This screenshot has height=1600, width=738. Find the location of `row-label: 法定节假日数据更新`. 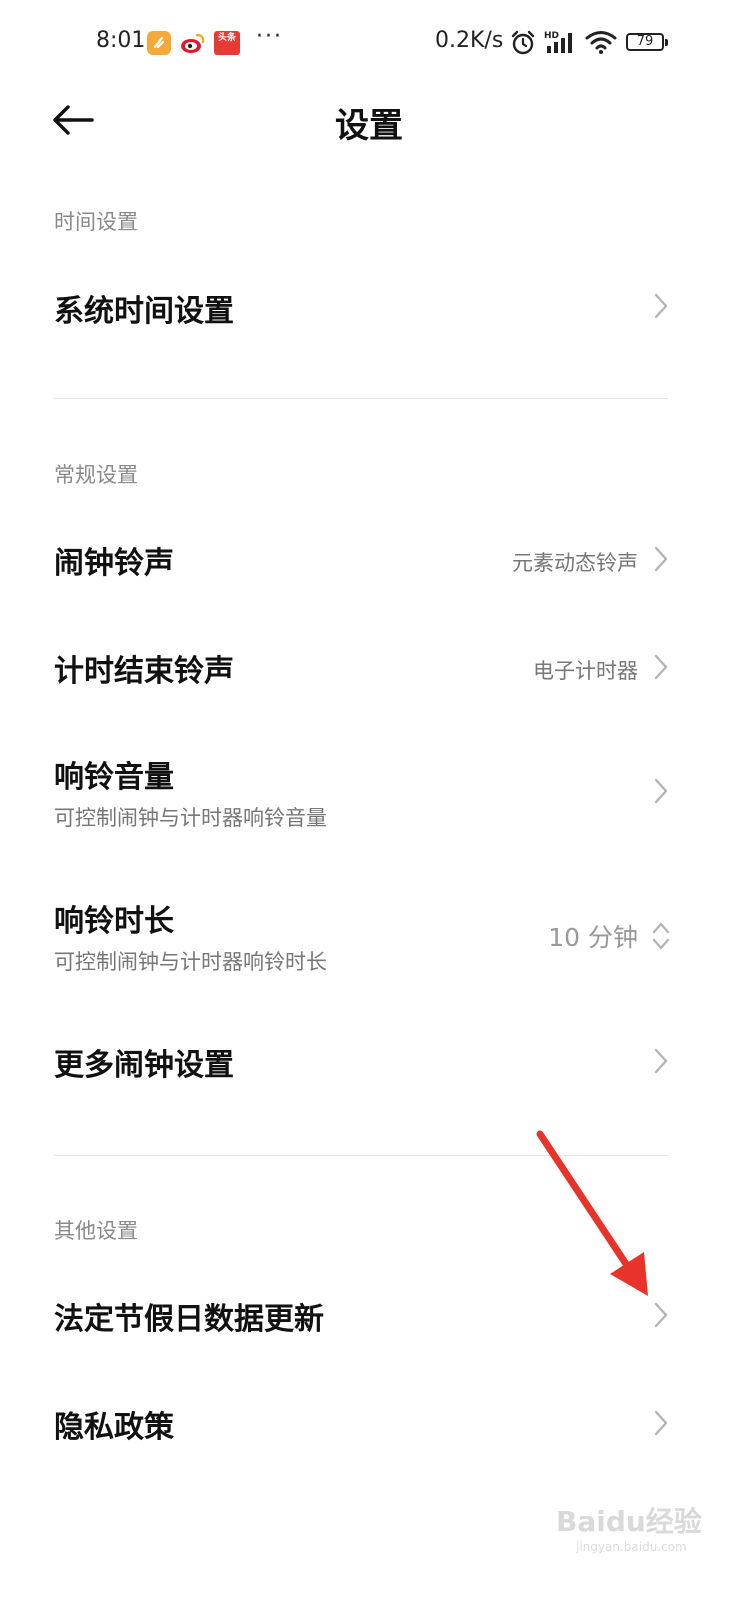

row-label: 法定节假日数据更新 is located at coordinates (189, 1319).